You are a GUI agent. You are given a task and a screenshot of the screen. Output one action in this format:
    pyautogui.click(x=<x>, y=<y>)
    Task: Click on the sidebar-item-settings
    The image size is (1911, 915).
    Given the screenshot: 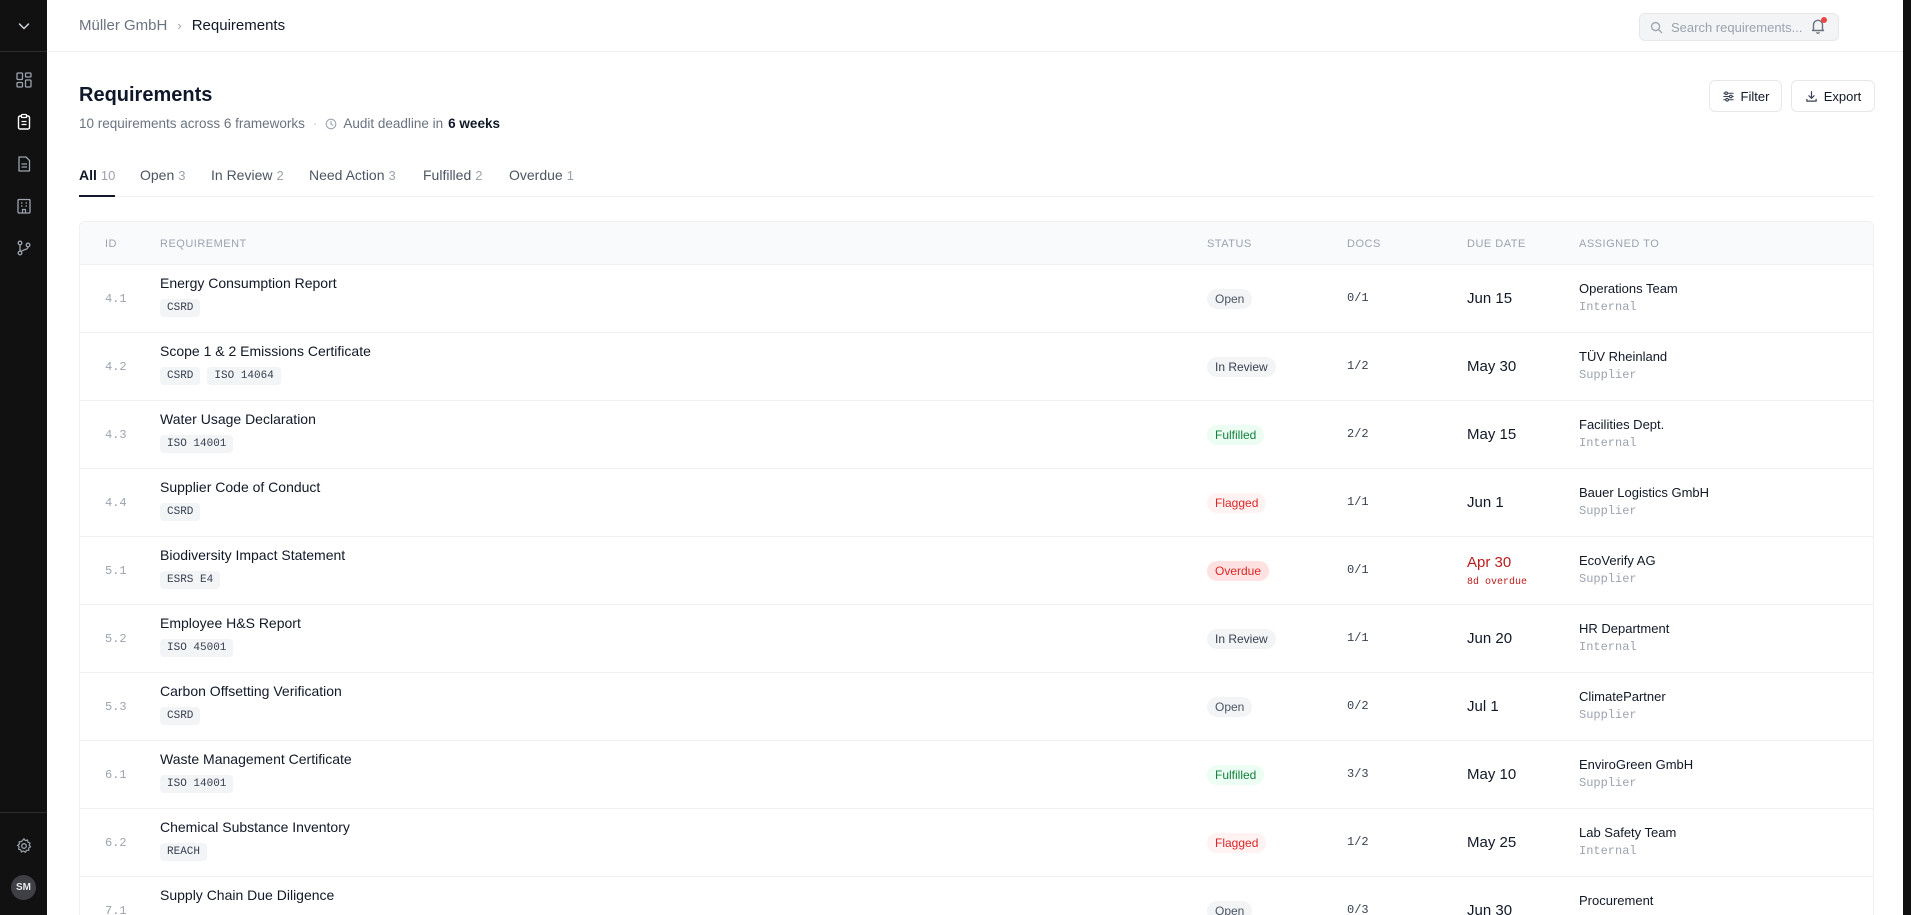 What is the action you would take?
    pyautogui.click(x=23, y=846)
    